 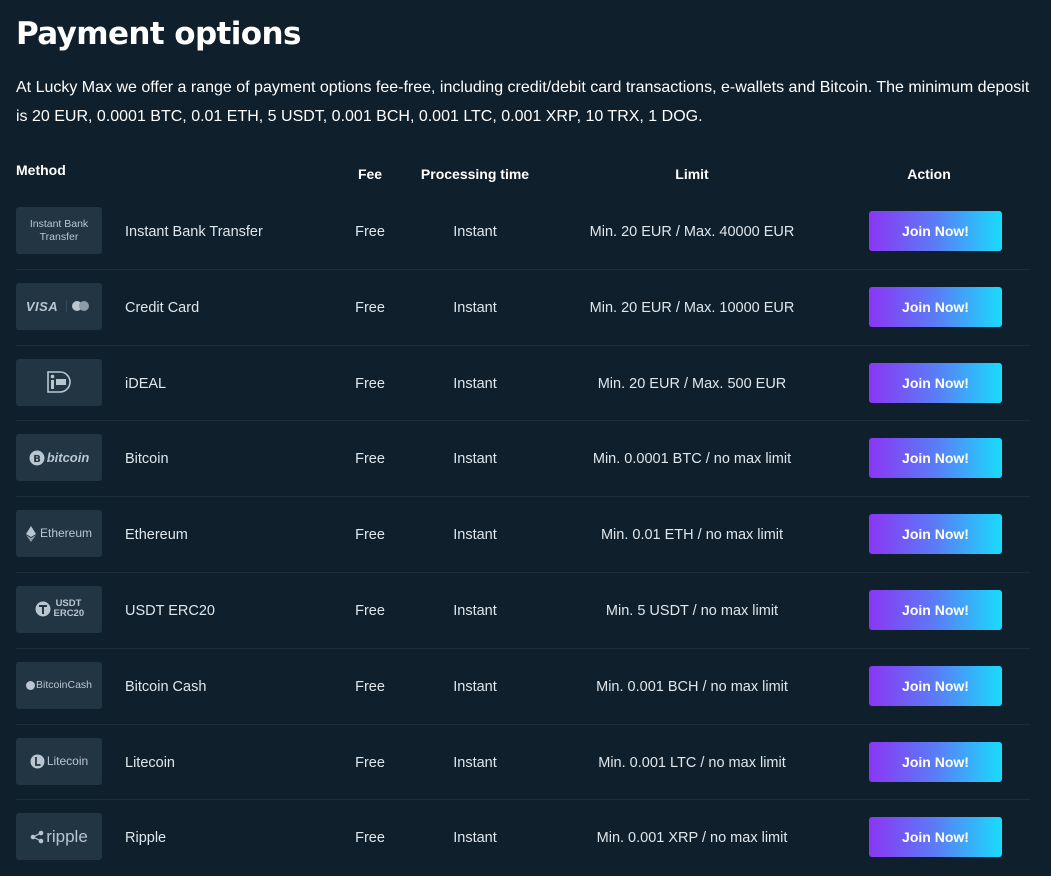 What do you see at coordinates (64, 684) in the screenshot?
I see `bitcoin-cash-text: BitcoinCash` at bounding box center [64, 684].